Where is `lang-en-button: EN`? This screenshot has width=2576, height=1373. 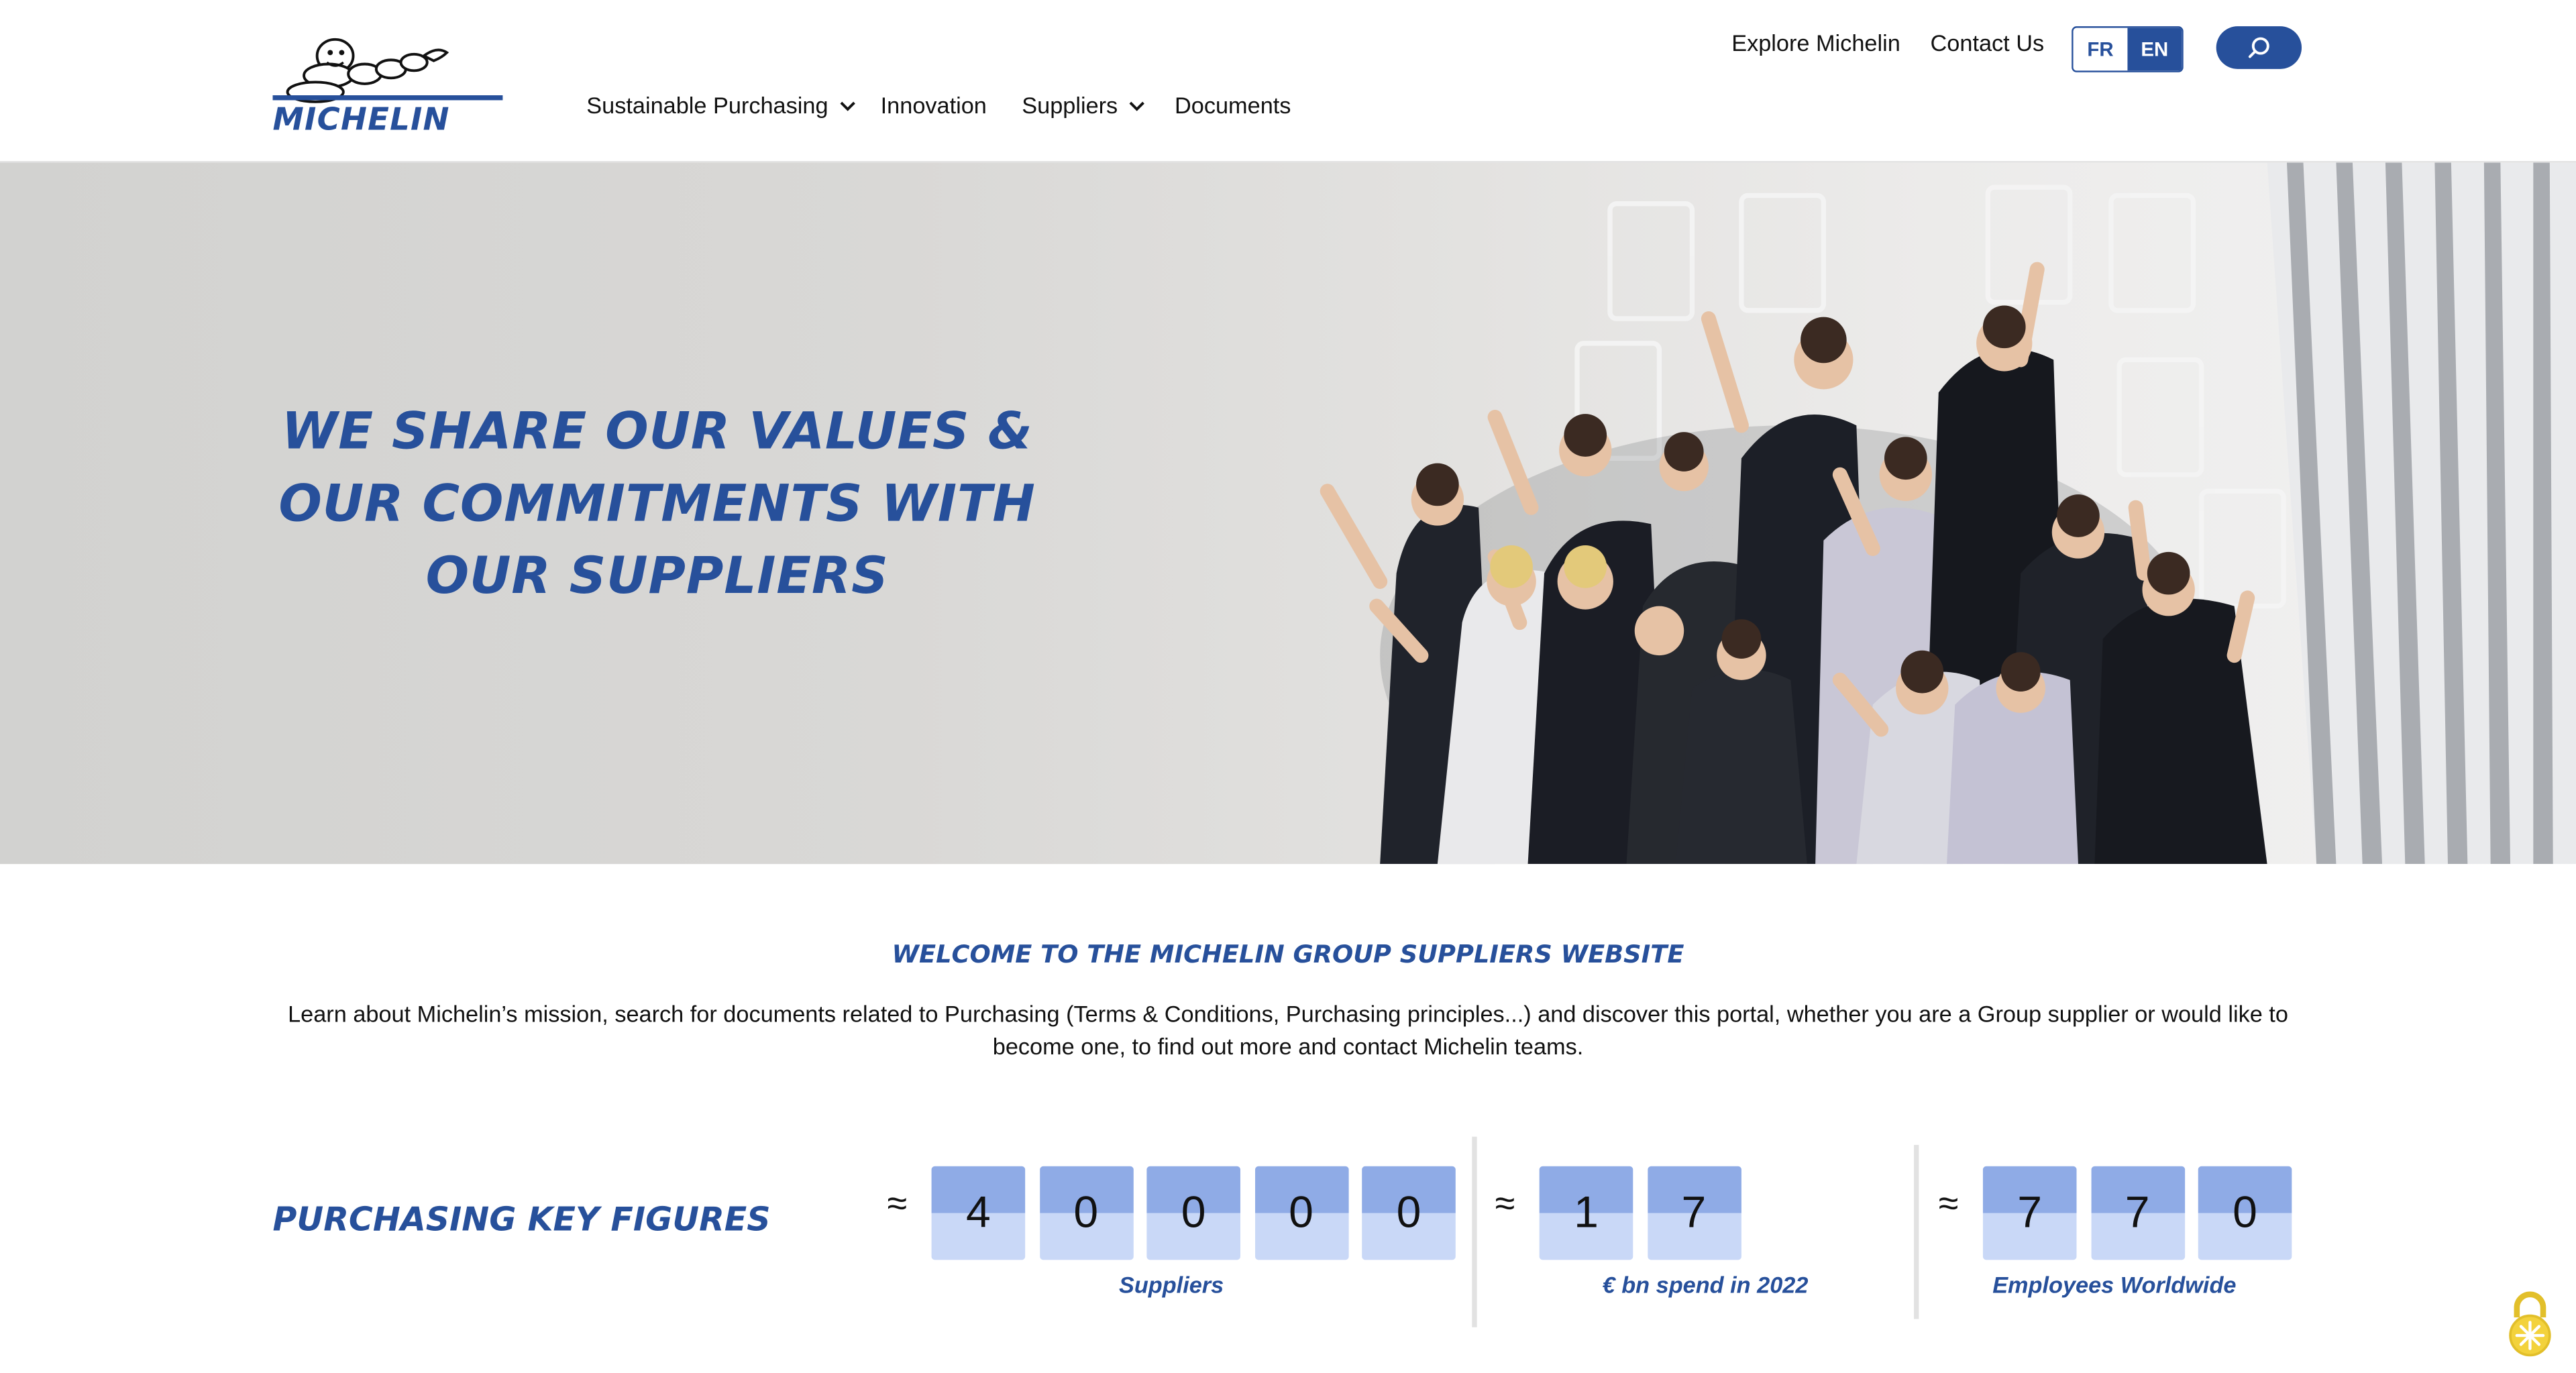
lang-en-button: EN is located at coordinates (2154, 49).